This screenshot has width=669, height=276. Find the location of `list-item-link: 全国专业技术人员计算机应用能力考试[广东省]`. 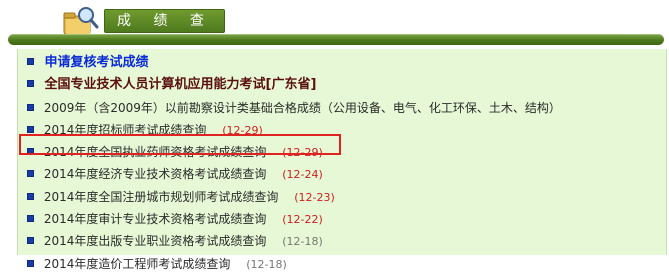

list-item-link: 全国专业技术人员计算机应用能力考试[广东省] is located at coordinates (181, 84).